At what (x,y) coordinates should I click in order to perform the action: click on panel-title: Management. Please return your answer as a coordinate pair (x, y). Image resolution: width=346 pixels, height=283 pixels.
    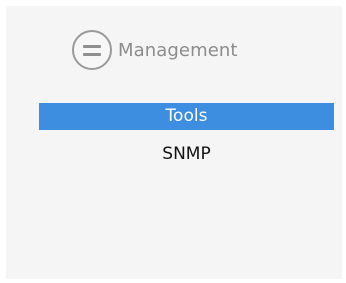
    Looking at the image, I should click on (178, 50).